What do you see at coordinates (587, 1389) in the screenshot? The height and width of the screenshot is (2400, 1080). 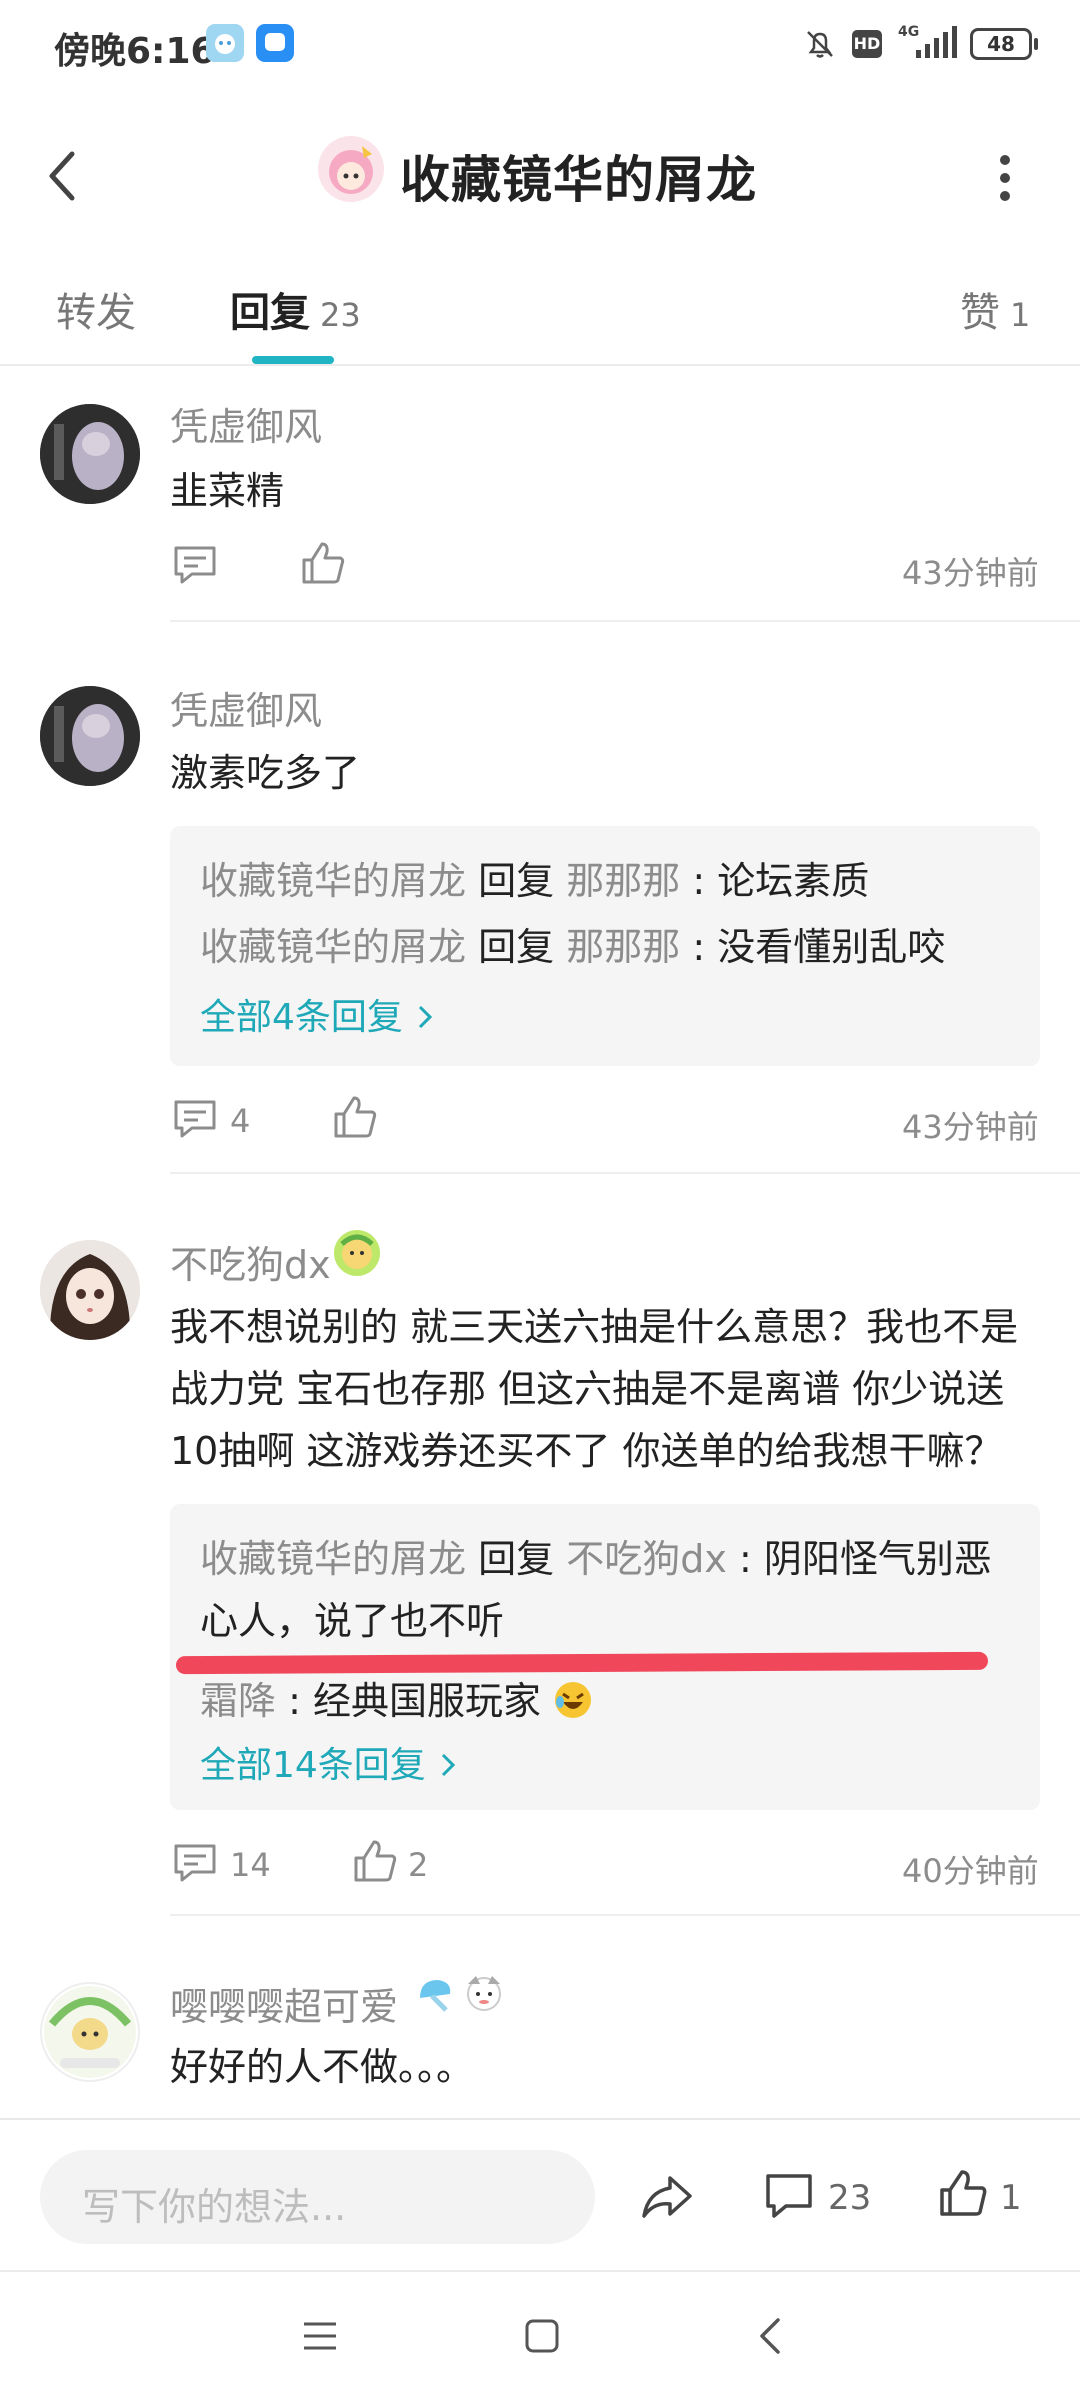 I see `comment-text-line: 战力党 宝石也存那 但这六抽是不是离谱 你少说送` at bounding box center [587, 1389].